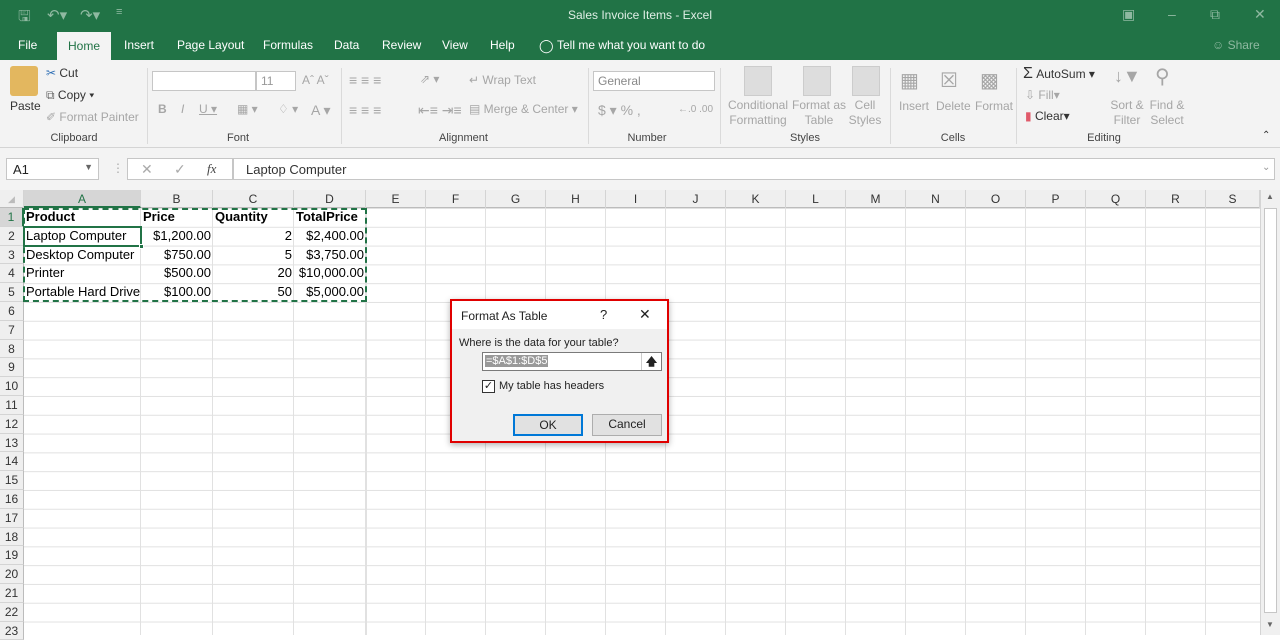 This screenshot has height=640, width=1280. Describe the element at coordinates (12, 612) in the screenshot. I see `row-header-22: 22` at that location.